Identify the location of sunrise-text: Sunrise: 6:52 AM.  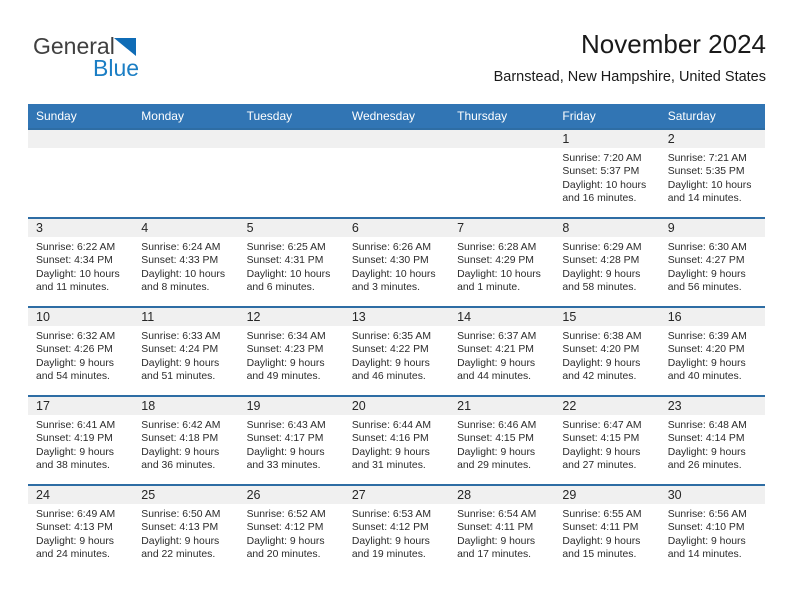
(286, 514).